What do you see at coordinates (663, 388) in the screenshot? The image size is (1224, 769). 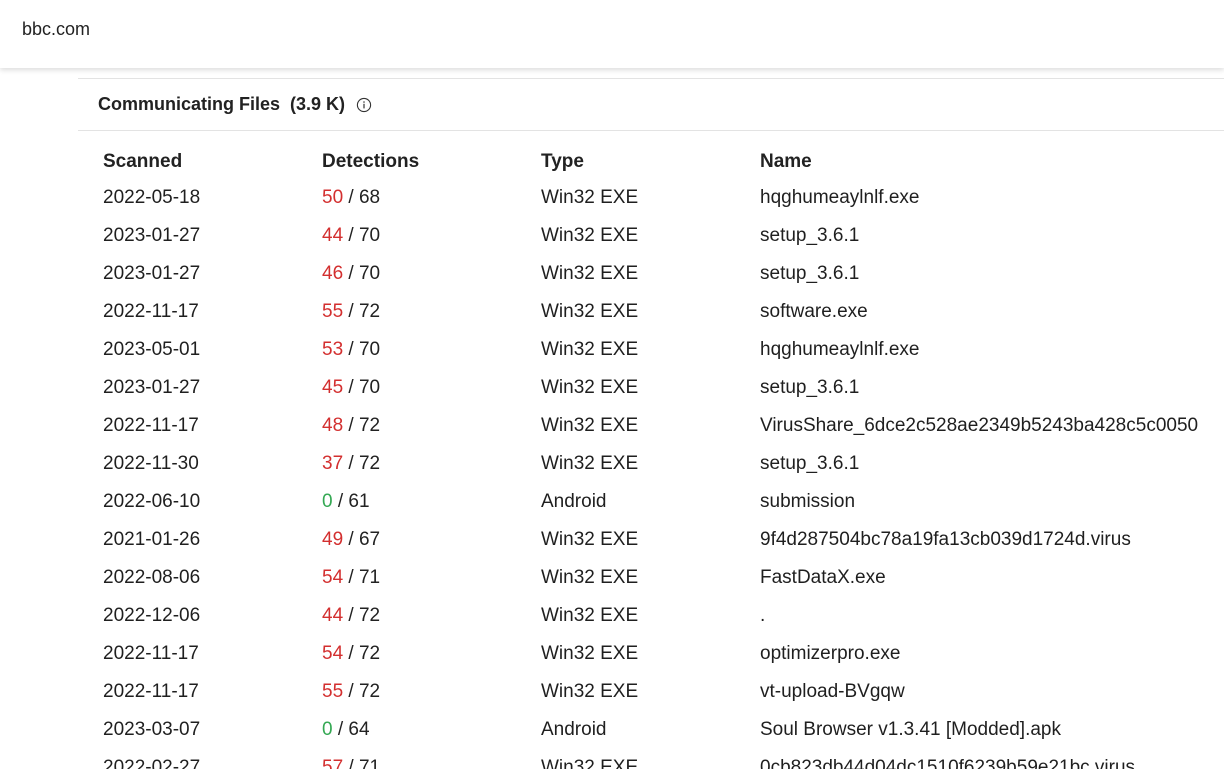 I see `table-row: 2023-01-27 45 / 70 Win32 EXE setup_3.6.1` at bounding box center [663, 388].